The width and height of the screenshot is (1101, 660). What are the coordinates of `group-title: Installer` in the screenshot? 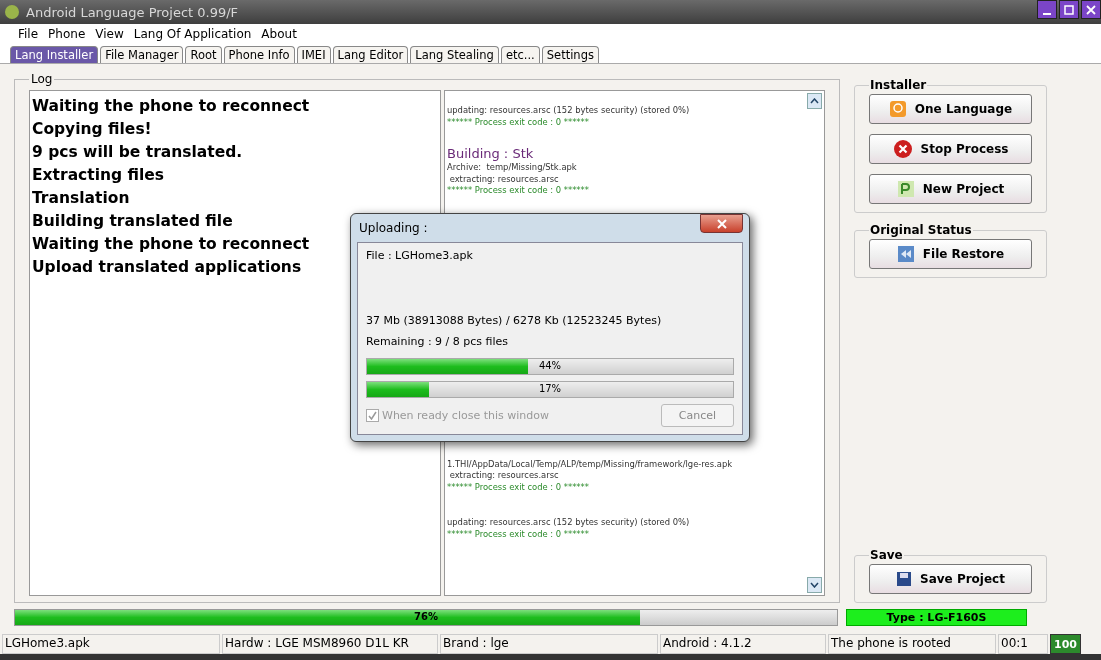 It's located at (898, 85).